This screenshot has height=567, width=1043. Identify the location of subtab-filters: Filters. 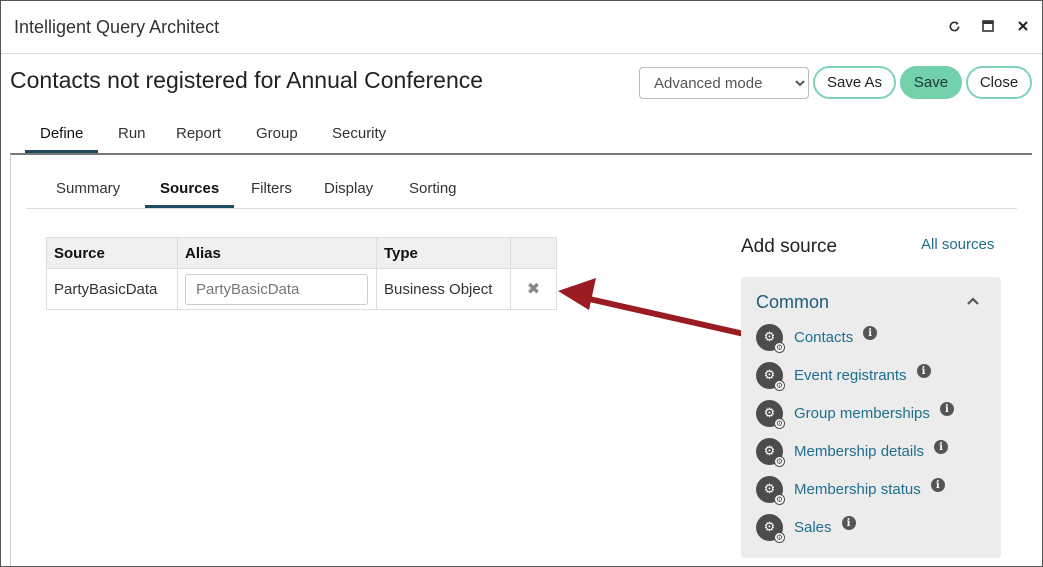
(271, 193).